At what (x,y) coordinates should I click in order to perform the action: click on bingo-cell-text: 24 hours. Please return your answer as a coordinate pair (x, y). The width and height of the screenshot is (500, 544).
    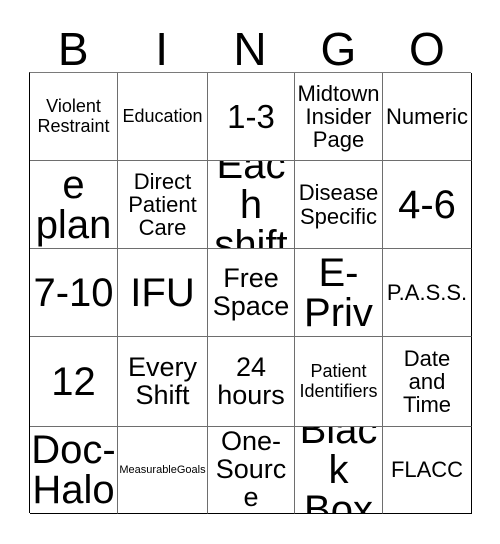
    Looking at the image, I should click on (251, 380).